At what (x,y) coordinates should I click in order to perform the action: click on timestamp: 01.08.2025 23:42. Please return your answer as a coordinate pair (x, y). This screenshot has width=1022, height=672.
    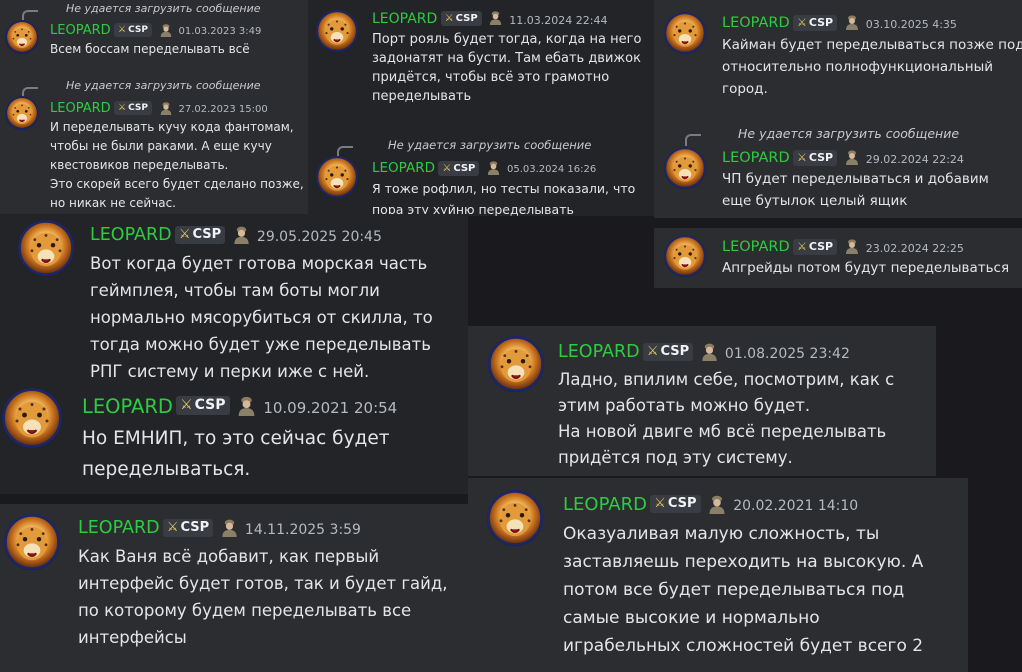
    Looking at the image, I should click on (787, 353).